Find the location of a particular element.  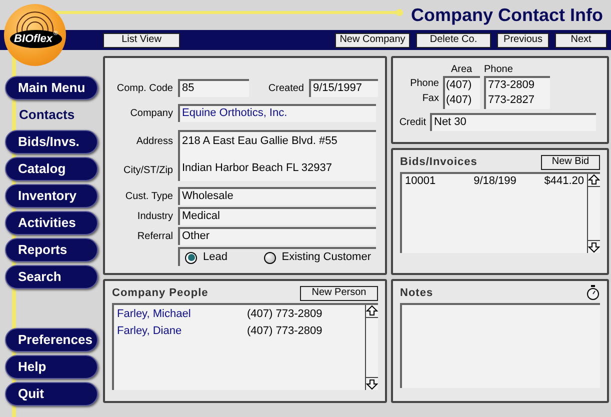

address-line: 218 A East Eau Gallie Blvd. #55 is located at coordinates (260, 141).